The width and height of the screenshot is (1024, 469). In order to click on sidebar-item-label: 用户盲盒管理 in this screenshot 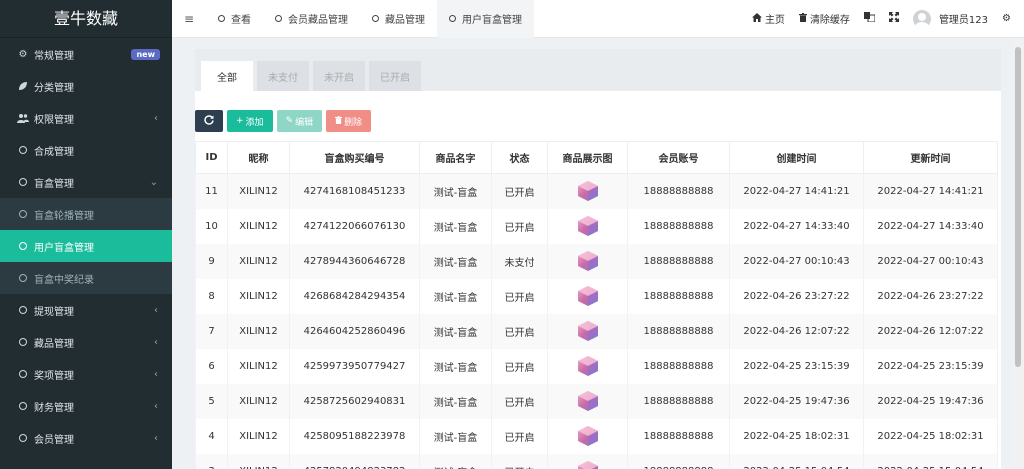, I will do `click(64, 248)`.